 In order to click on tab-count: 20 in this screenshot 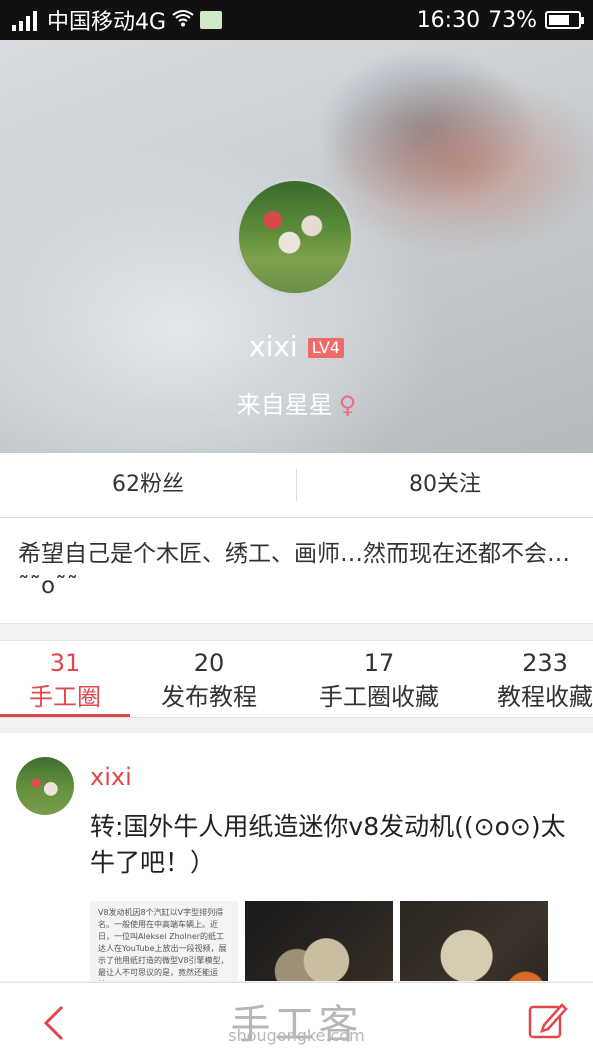, I will do `click(209, 663)`.